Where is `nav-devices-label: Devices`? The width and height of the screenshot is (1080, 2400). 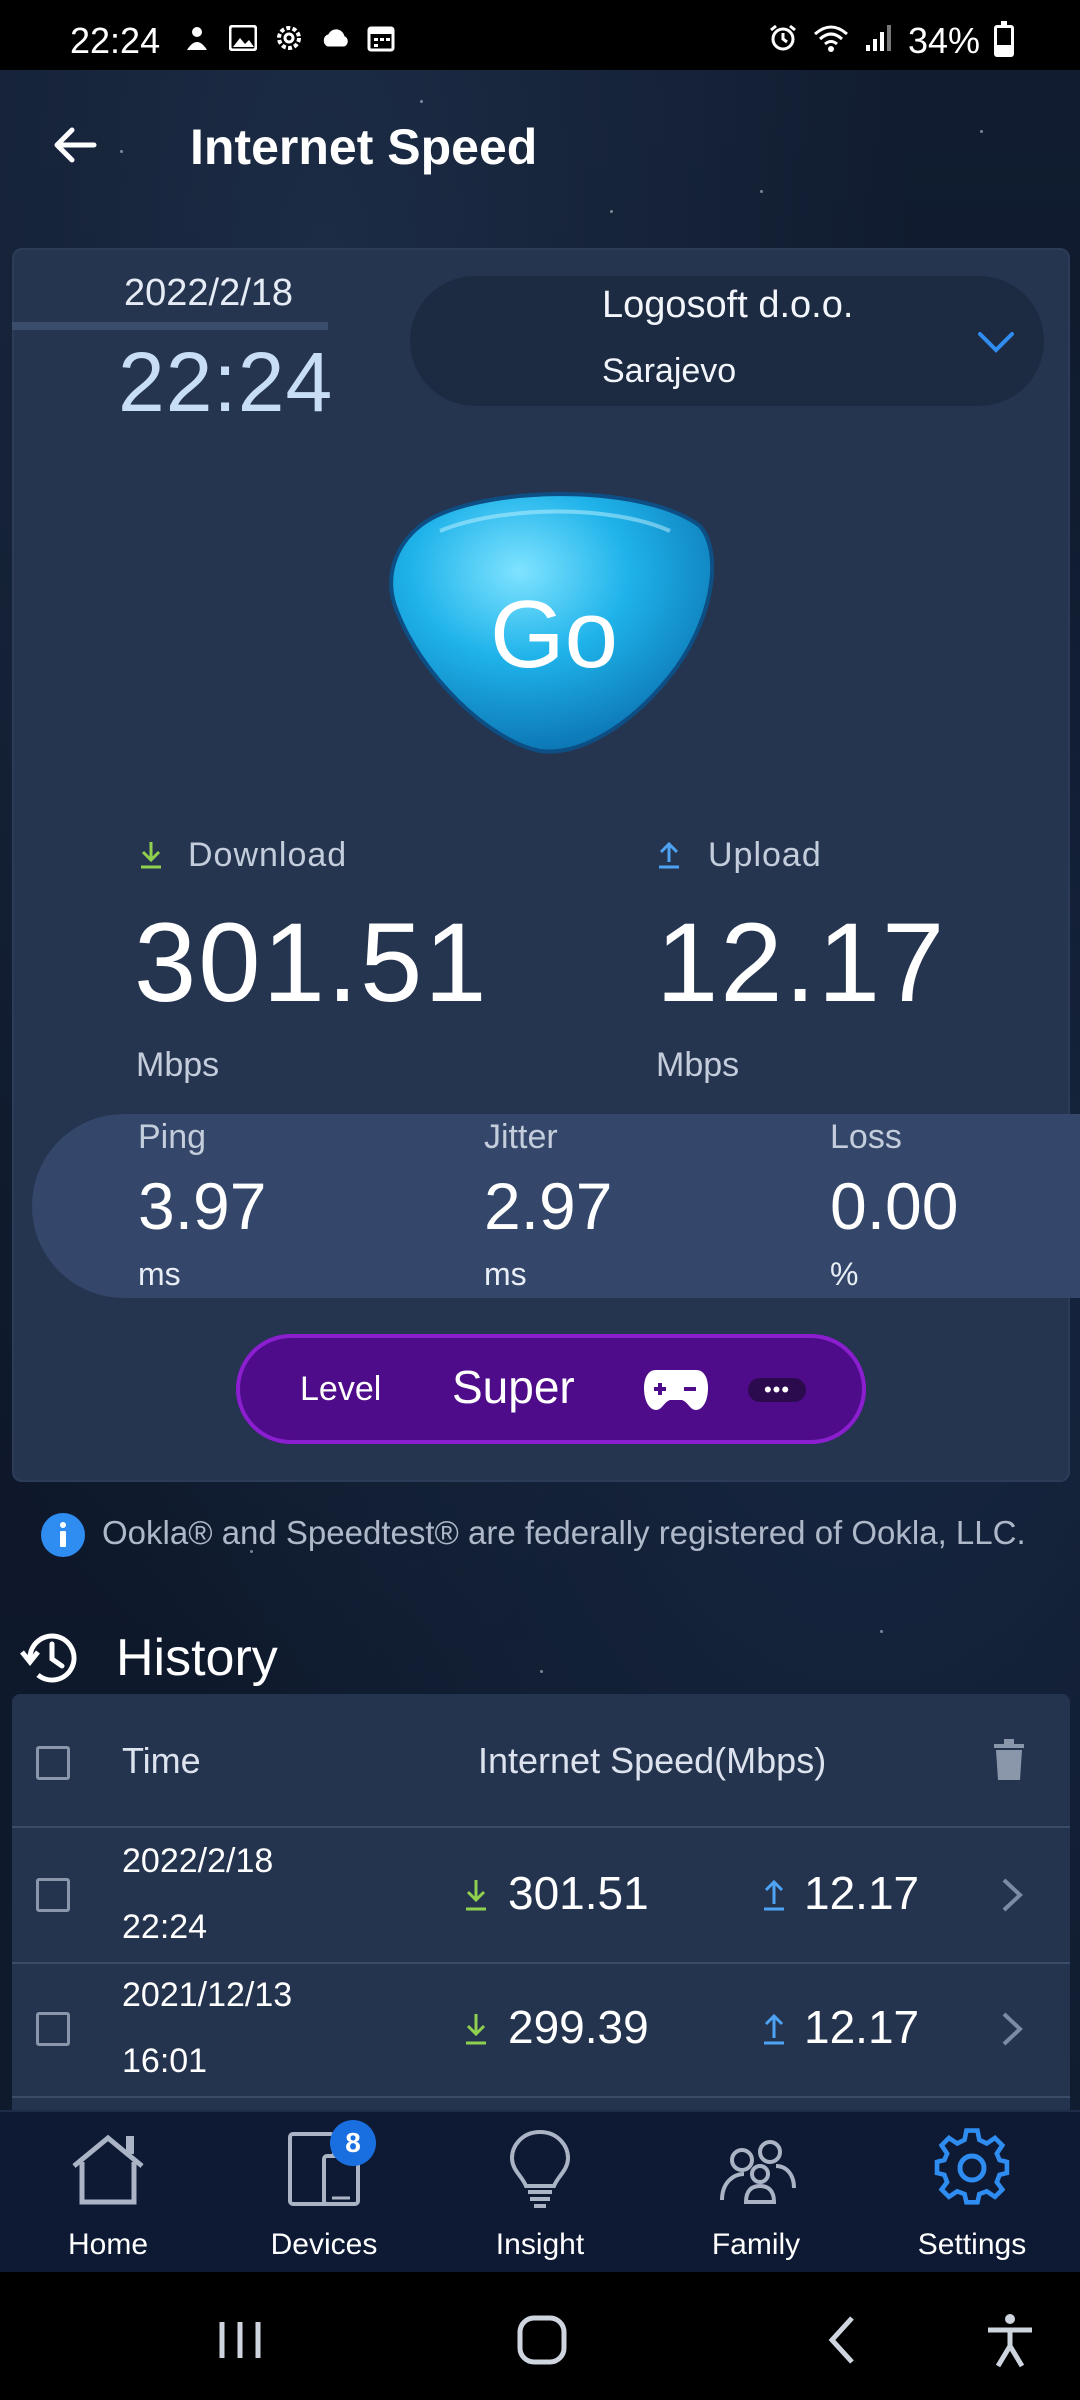
nav-devices-label: Devices is located at coordinates (324, 2244).